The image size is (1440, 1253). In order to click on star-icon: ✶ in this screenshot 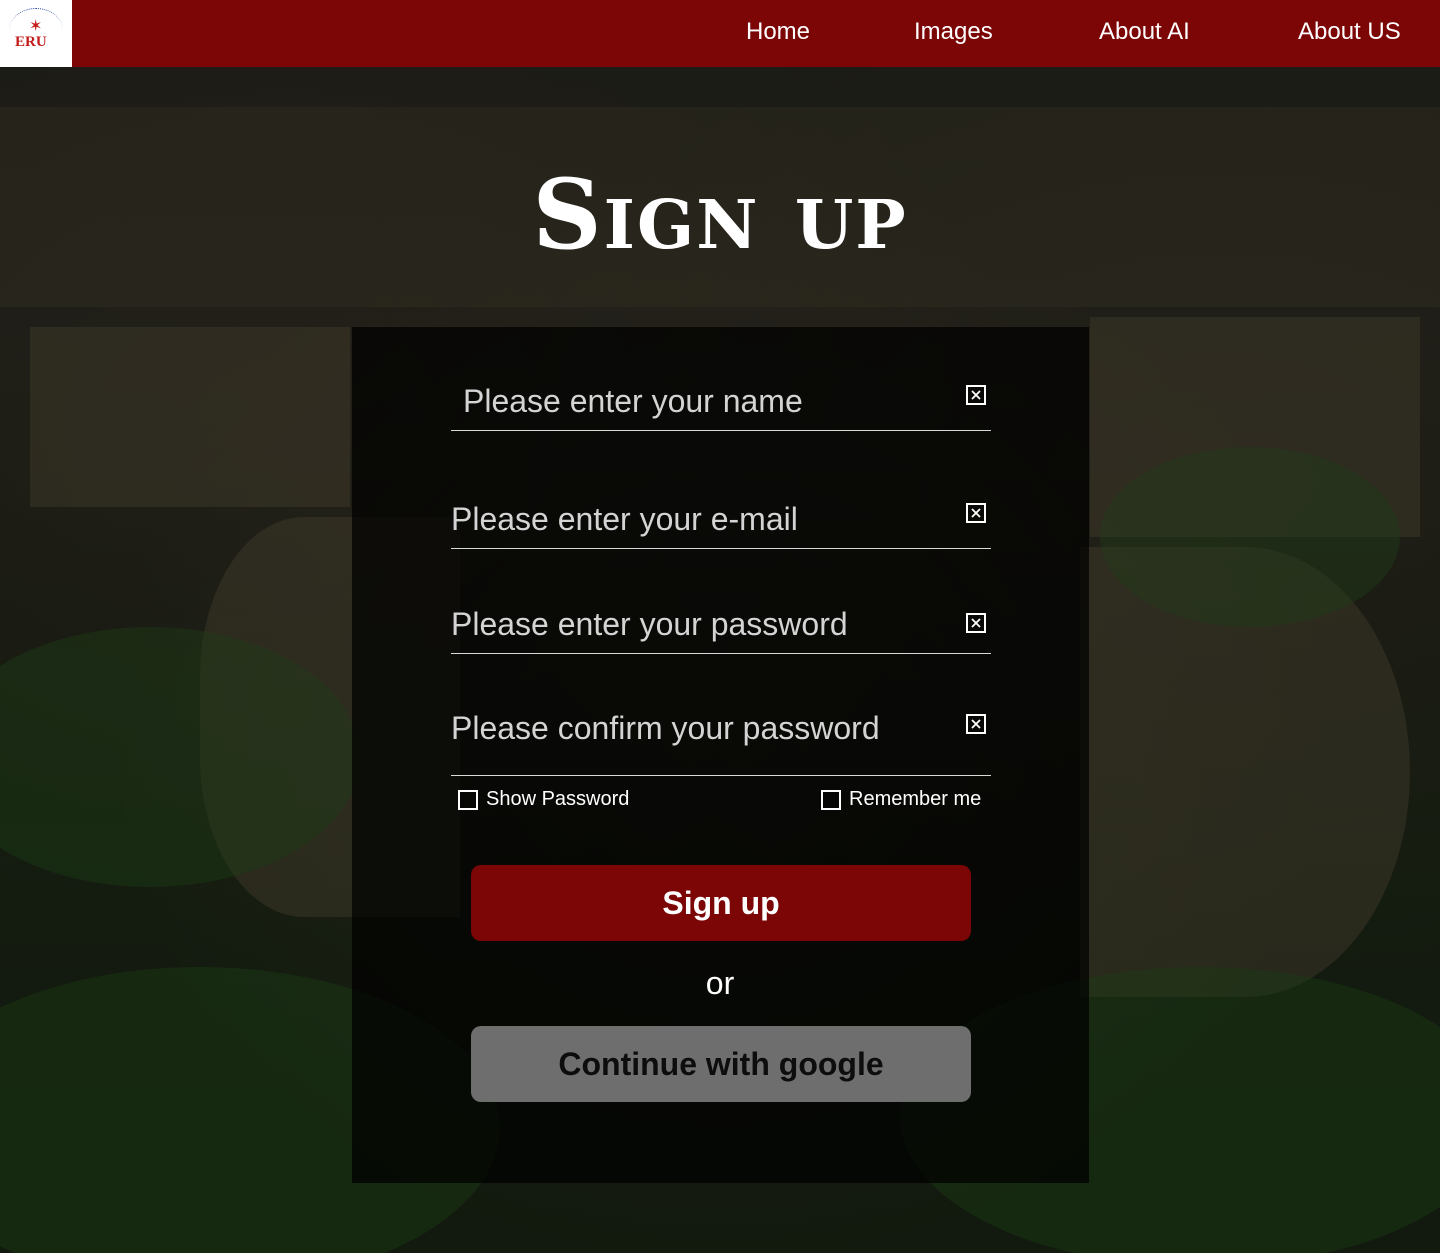, I will do `click(36, 25)`.